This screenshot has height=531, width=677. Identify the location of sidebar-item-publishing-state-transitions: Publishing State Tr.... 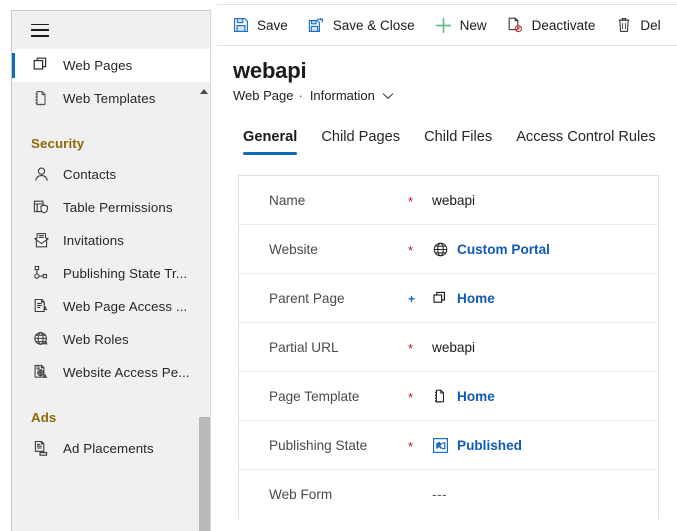
(111, 273).